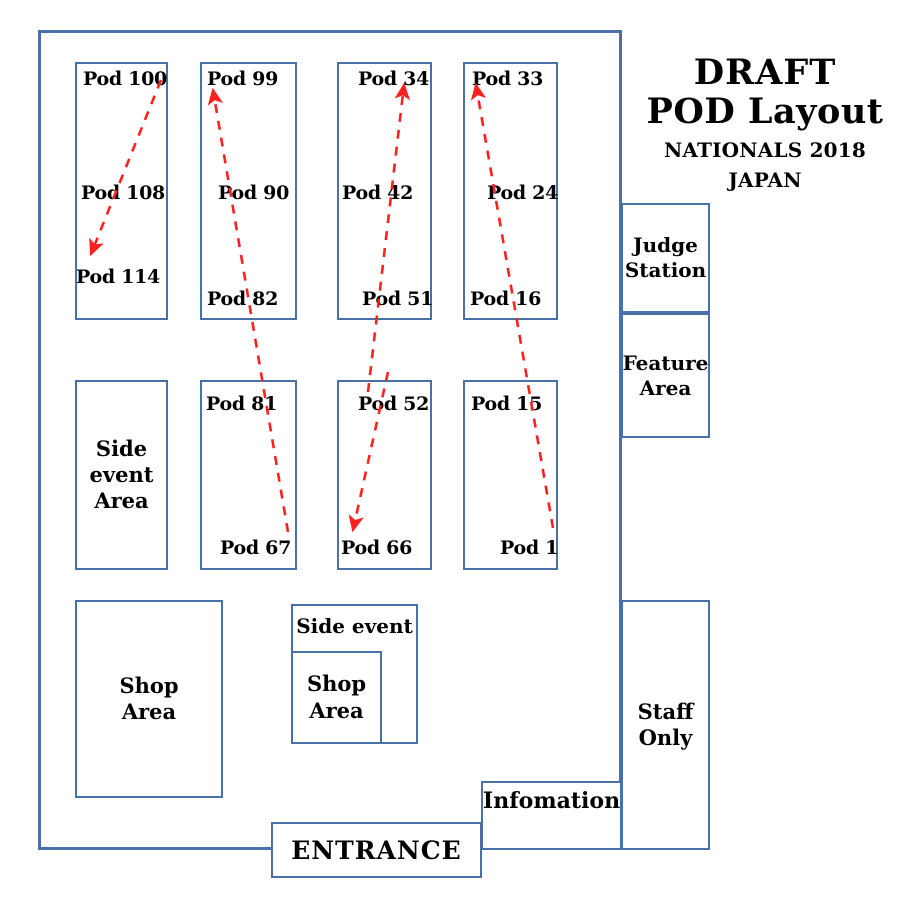 The width and height of the screenshot is (900, 900). Describe the element at coordinates (665, 725) in the screenshot. I see `staff-only-area` at that location.